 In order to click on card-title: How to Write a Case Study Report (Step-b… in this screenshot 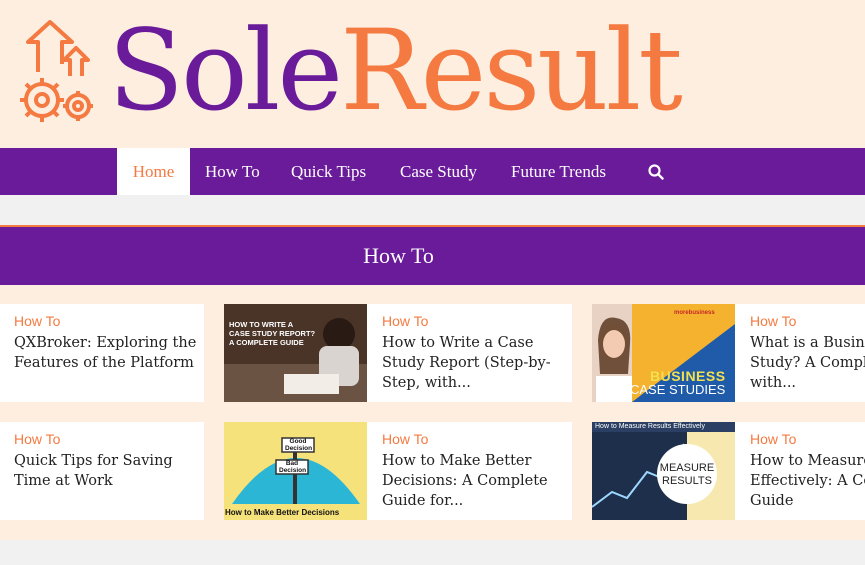, I will do `click(475, 363)`.